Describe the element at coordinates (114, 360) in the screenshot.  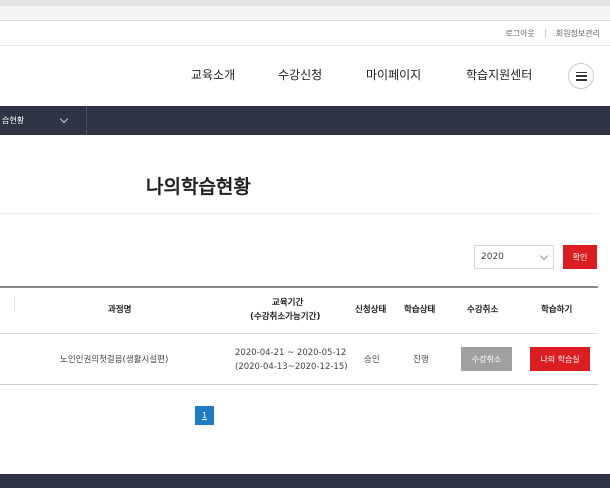
I see `course-title: 노인인권의첫걸음(생활시설편)` at that location.